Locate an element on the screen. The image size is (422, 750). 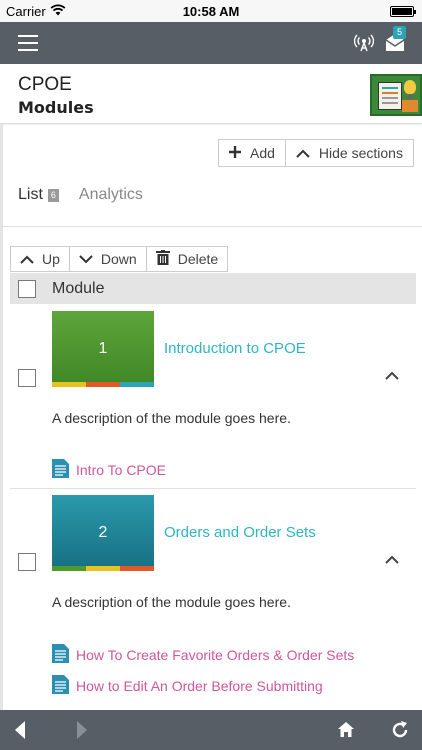
down-button: Down is located at coordinates (107, 259).